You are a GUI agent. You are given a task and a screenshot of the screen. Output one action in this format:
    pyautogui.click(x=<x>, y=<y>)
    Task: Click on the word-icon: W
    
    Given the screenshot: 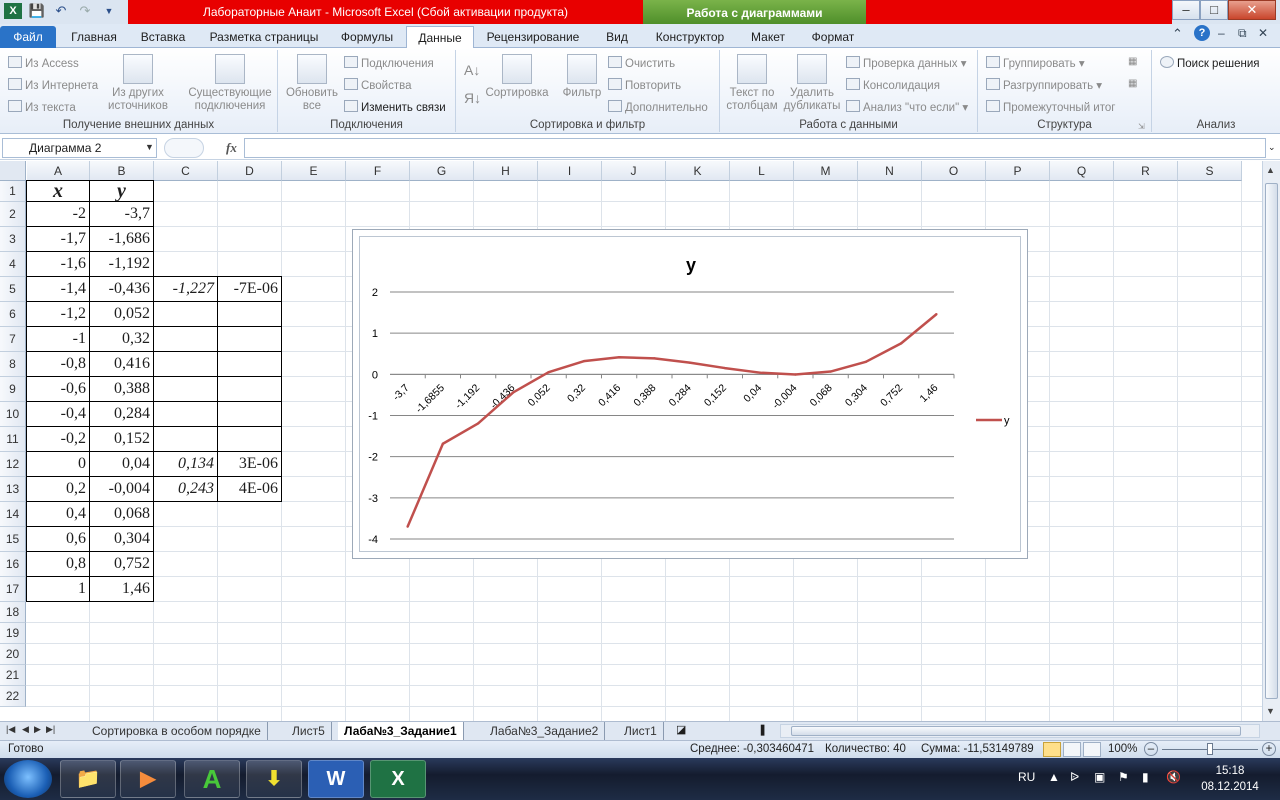 What is the action you would take?
    pyautogui.click(x=336, y=779)
    